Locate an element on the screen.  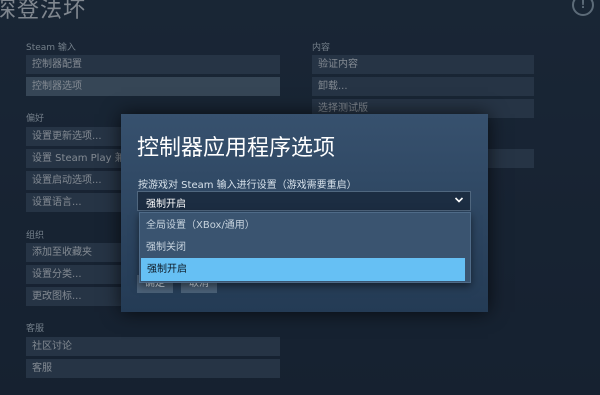
option-force-on: 强制开启 is located at coordinates (303, 269).